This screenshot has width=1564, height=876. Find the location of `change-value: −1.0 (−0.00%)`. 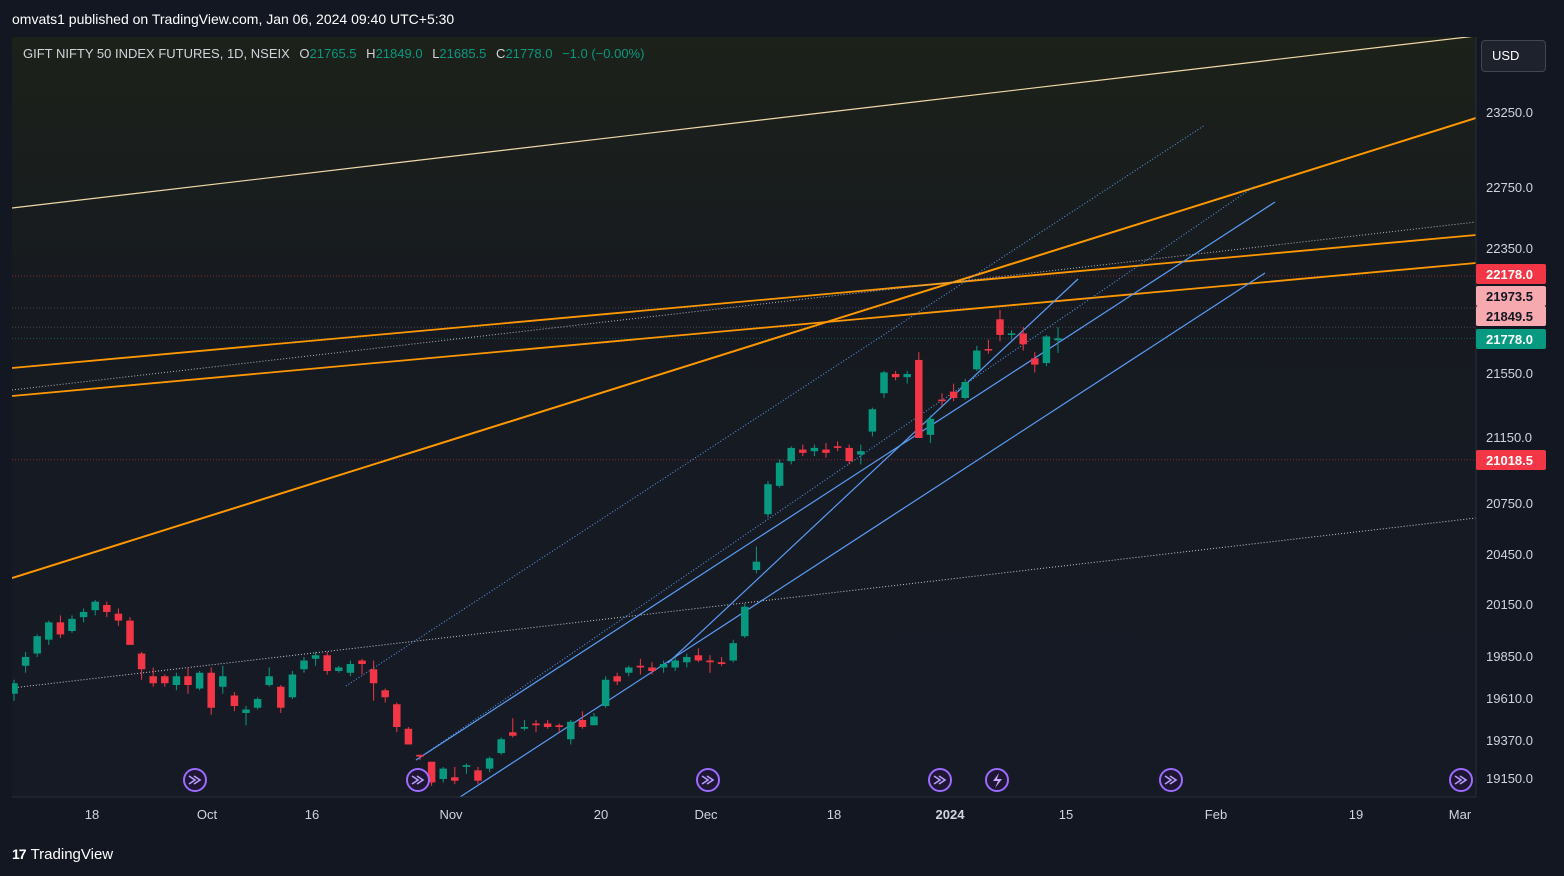

change-value: −1.0 (−0.00%) is located at coordinates (603, 53).